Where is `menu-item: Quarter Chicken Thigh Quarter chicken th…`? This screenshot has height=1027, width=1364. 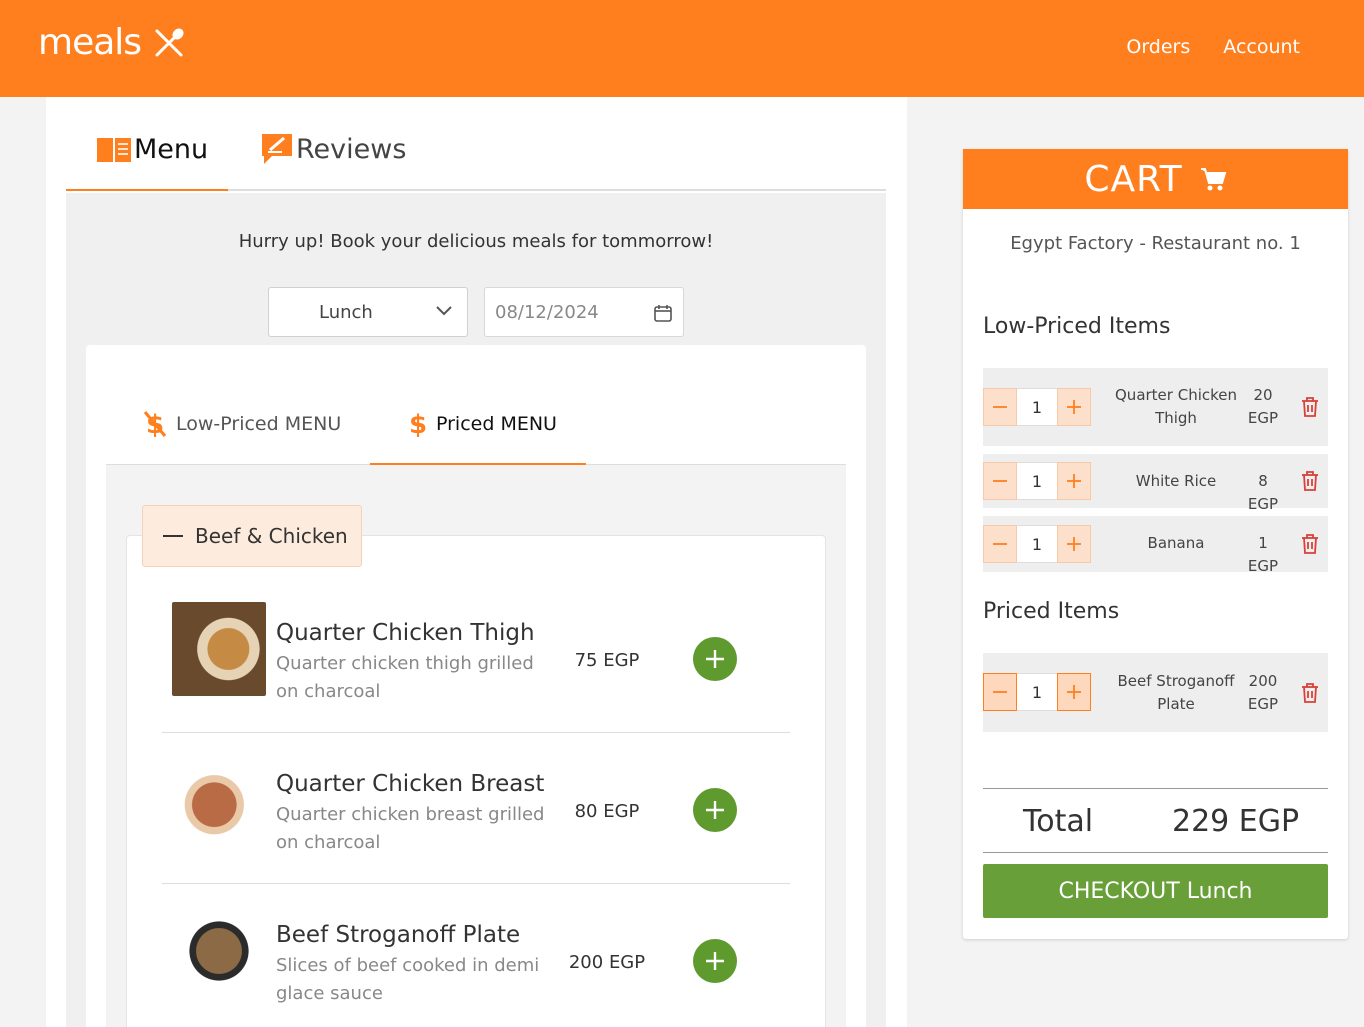 menu-item: Quarter Chicken Thigh Quarter chicken th… is located at coordinates (476, 657).